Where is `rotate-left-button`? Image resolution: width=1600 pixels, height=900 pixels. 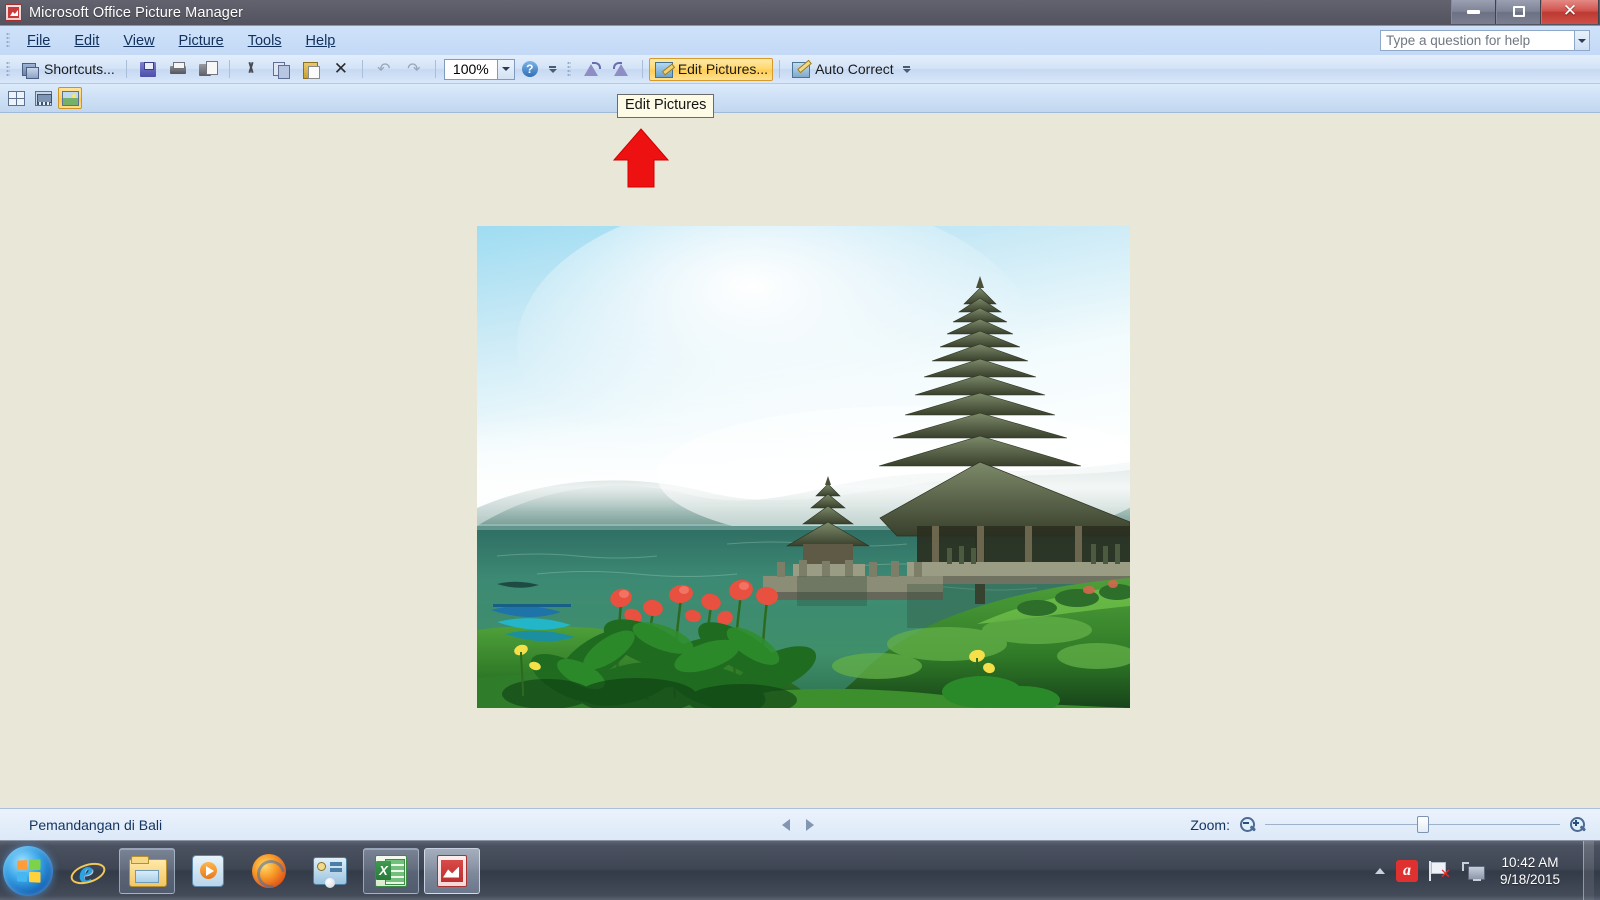
rotate-left-button is located at coordinates (591, 69).